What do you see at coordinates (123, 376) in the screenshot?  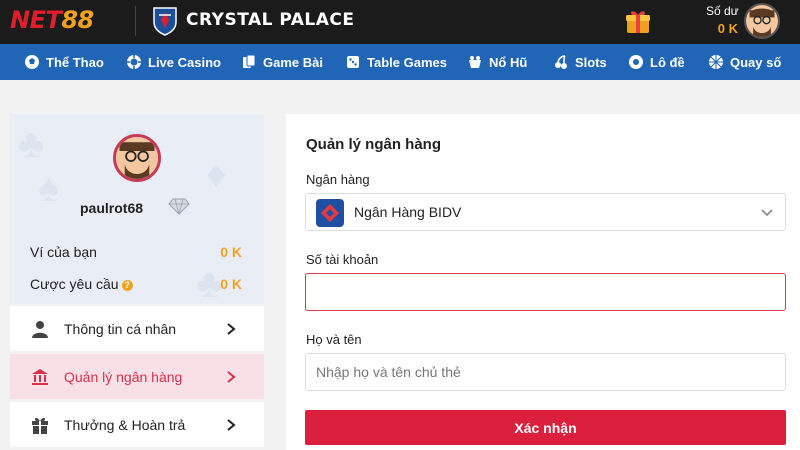 I see `menu-label: Quản lý ngân hàng` at bounding box center [123, 376].